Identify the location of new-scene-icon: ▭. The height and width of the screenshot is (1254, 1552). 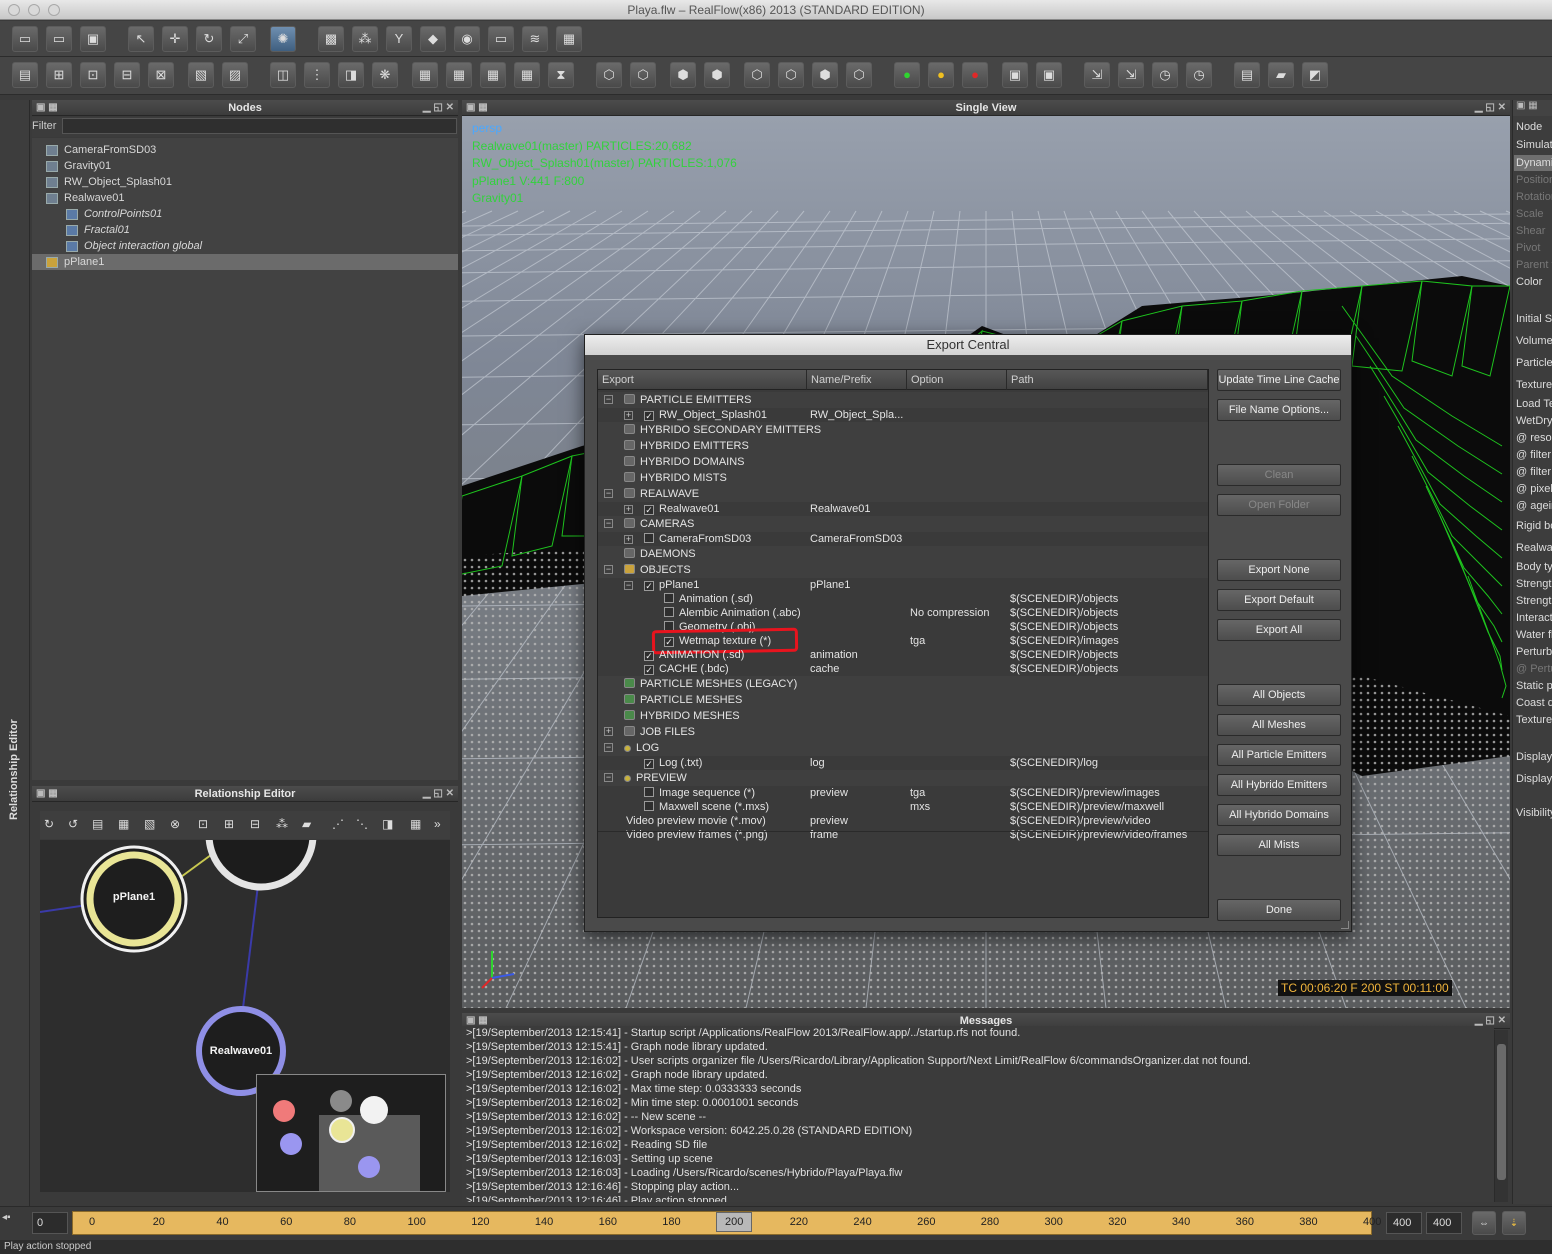
(25, 39).